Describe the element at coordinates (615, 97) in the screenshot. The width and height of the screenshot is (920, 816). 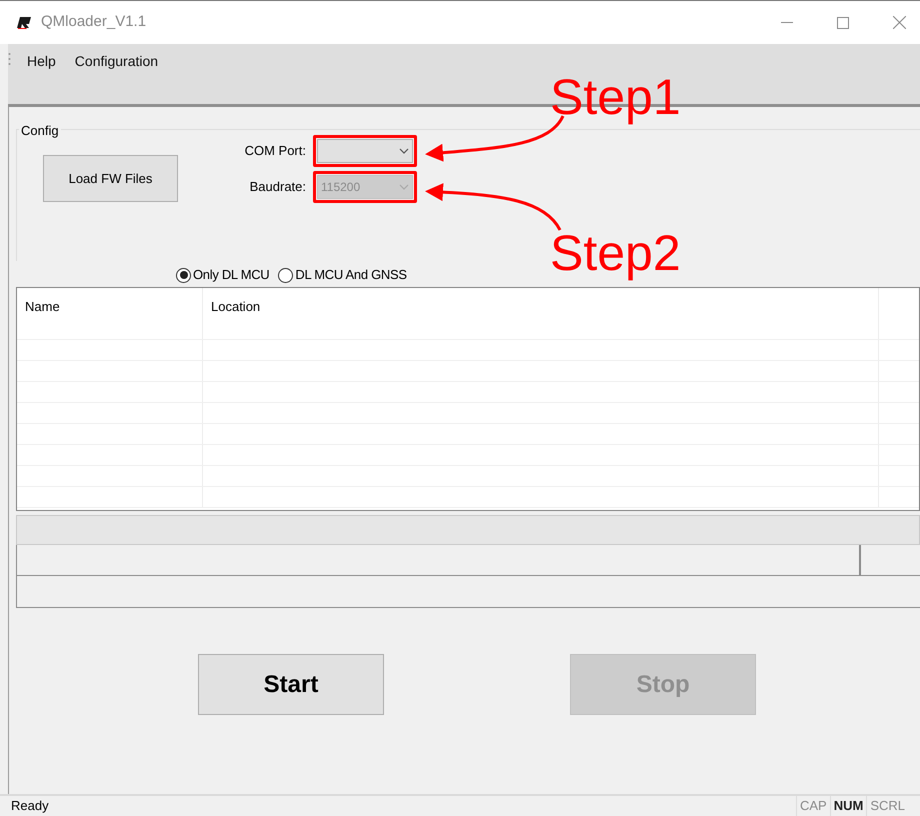
I see `step-annotation: Step1` at that location.